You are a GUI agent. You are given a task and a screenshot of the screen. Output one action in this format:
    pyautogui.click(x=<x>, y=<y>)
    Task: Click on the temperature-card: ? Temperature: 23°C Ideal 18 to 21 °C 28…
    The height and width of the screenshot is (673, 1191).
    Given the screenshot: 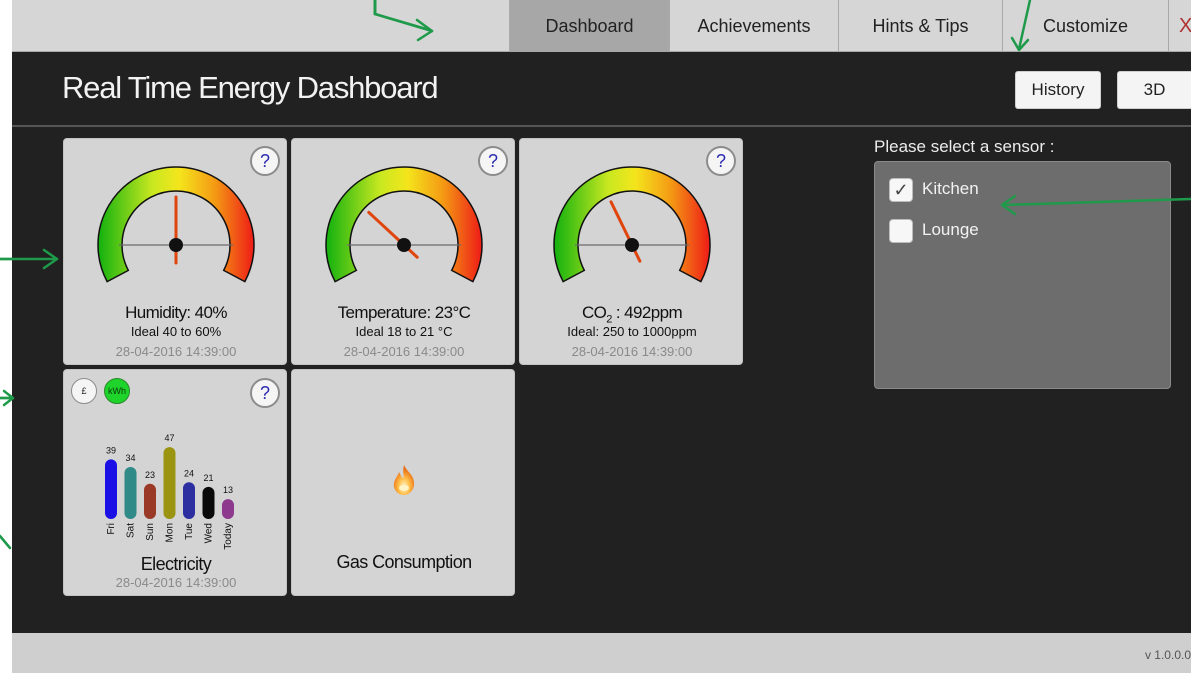 What is the action you would take?
    pyautogui.click(x=403, y=251)
    